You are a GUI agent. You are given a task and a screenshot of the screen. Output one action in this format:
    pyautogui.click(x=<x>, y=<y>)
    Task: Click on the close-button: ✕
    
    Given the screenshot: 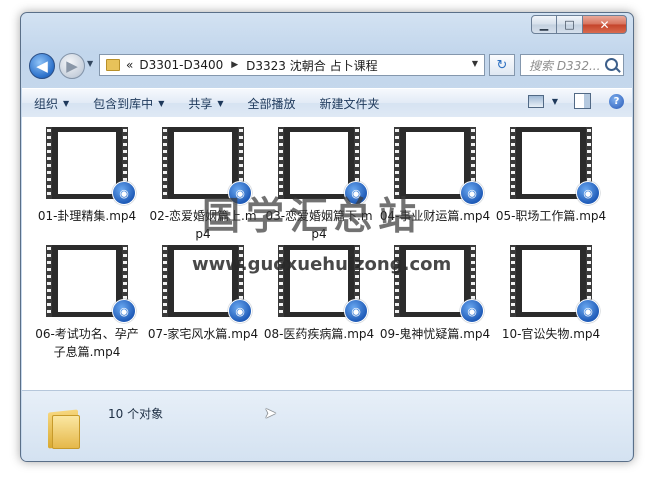 What is the action you would take?
    pyautogui.click(x=605, y=24)
    